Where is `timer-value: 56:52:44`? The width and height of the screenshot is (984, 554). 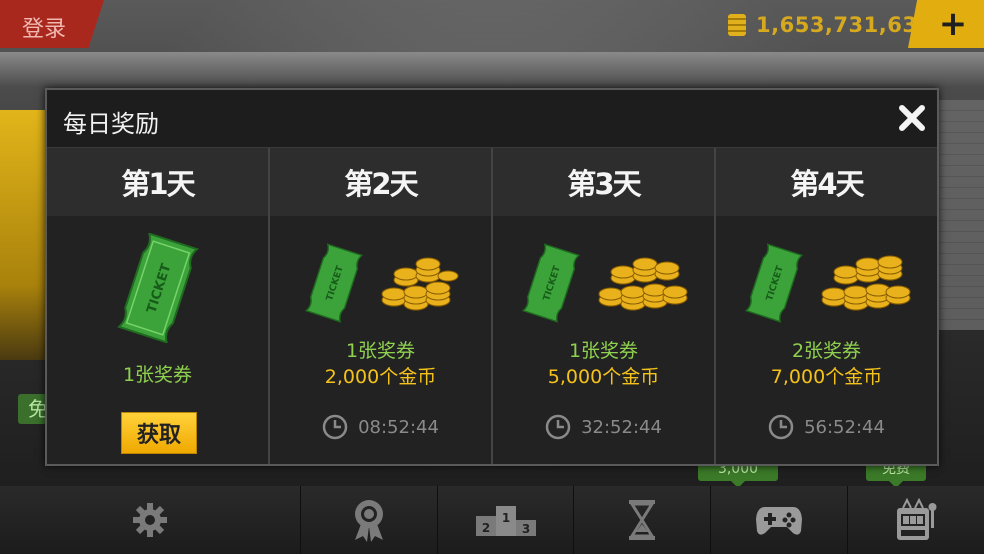 timer-value: 56:52:44 is located at coordinates (844, 427).